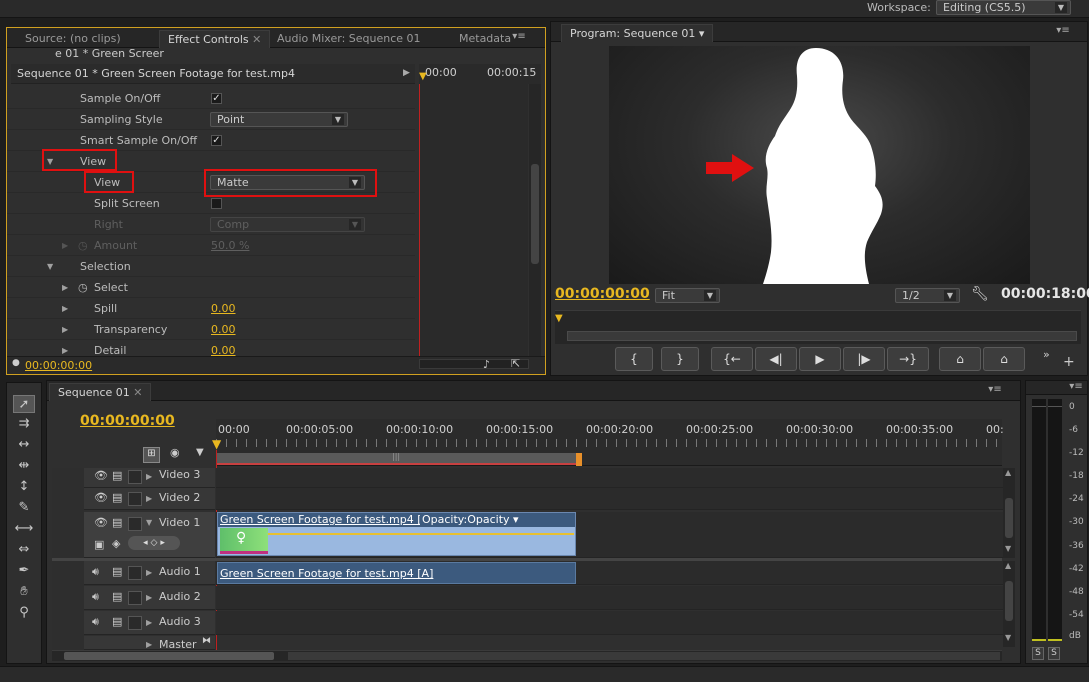 This screenshot has width=1089, height=682. What do you see at coordinates (610, 499) in the screenshot?
I see `lane-video2` at bounding box center [610, 499].